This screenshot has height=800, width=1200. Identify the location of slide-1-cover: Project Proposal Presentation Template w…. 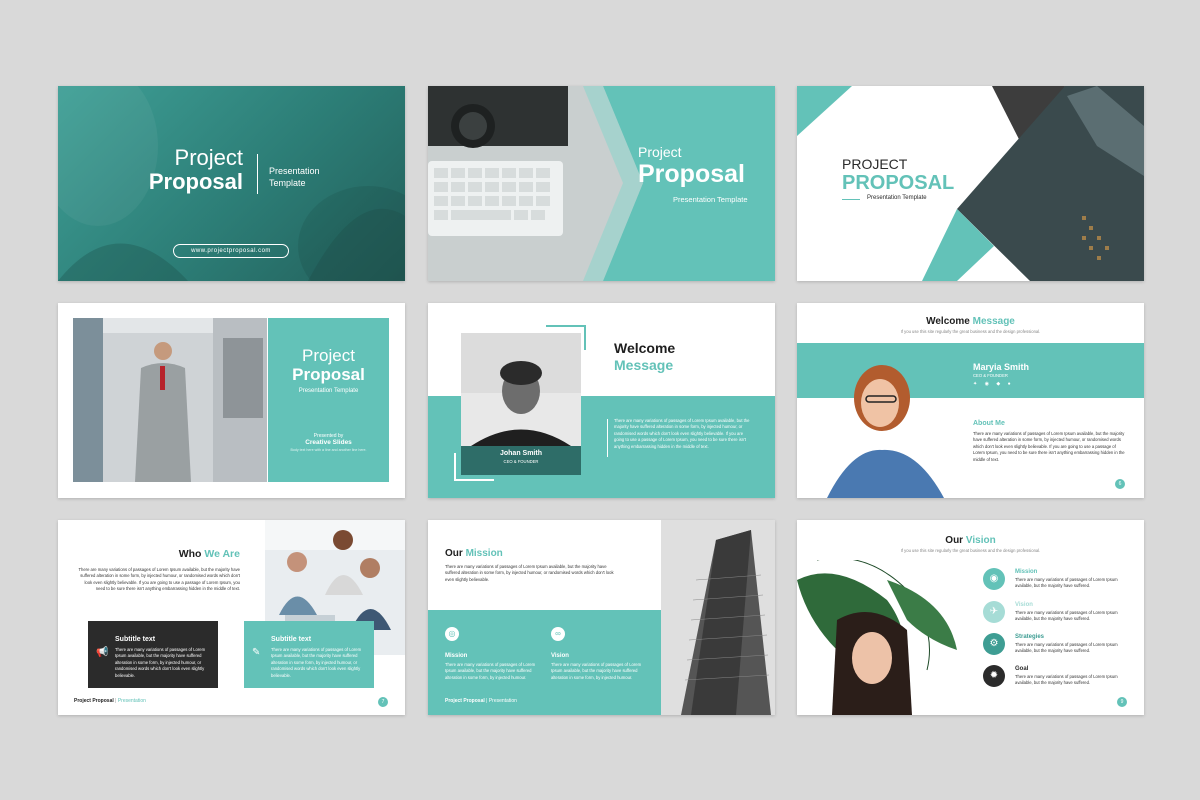
(231, 183).